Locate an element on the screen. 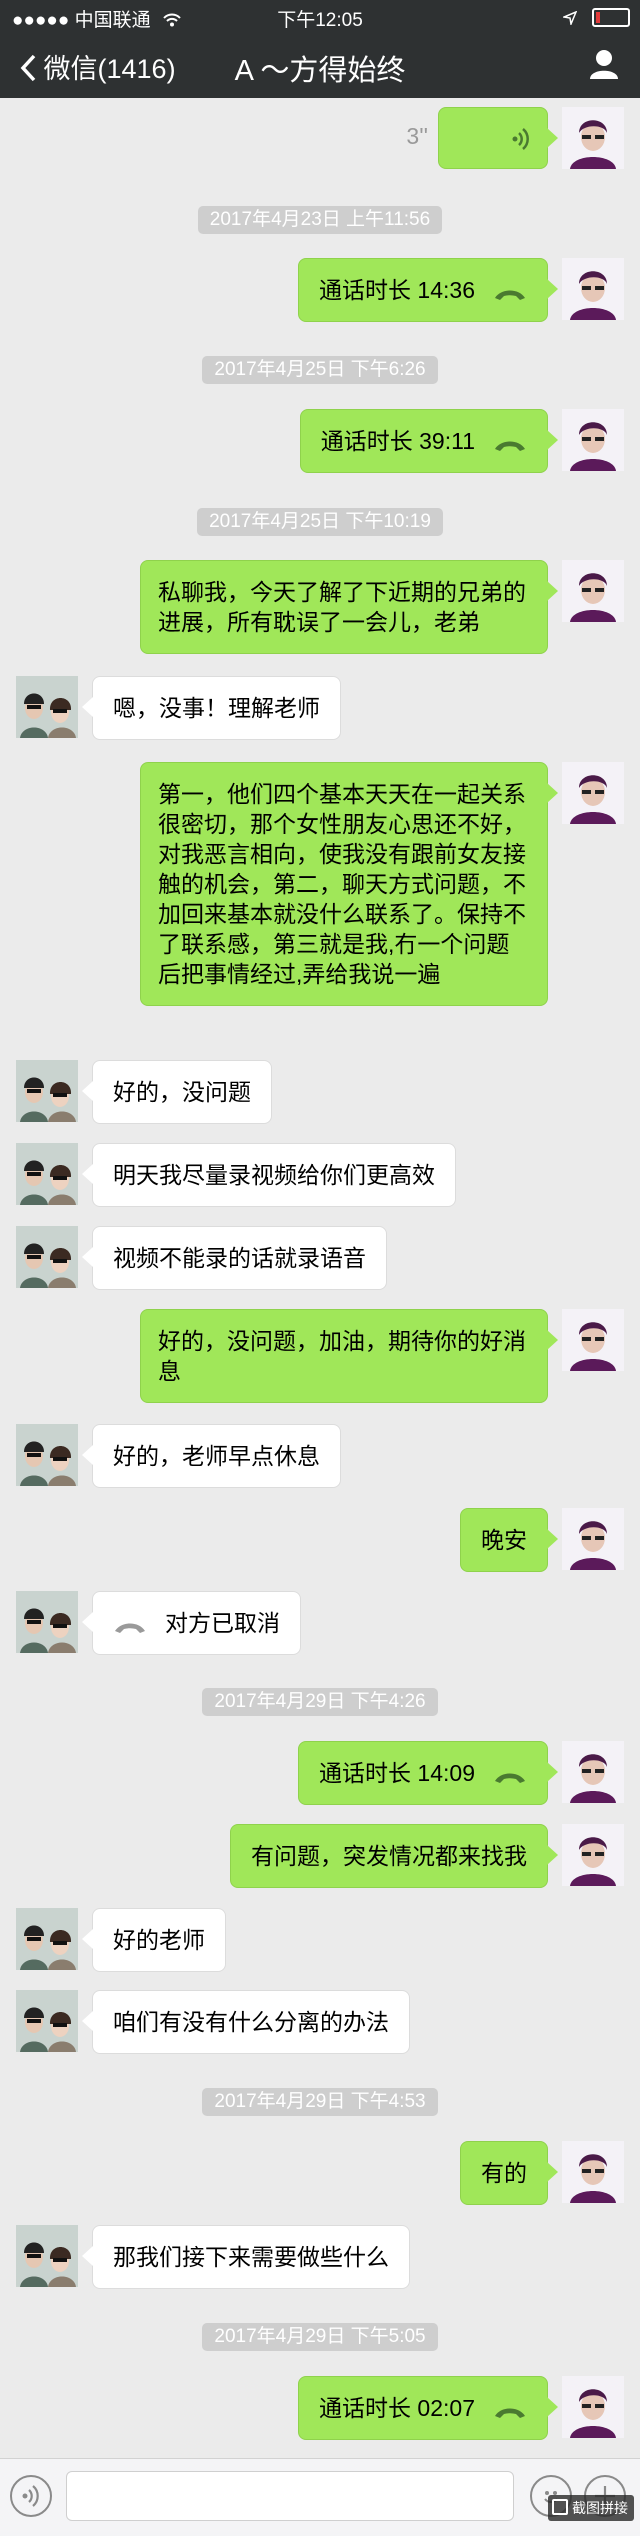  battery-icon is located at coordinates (611, 18).